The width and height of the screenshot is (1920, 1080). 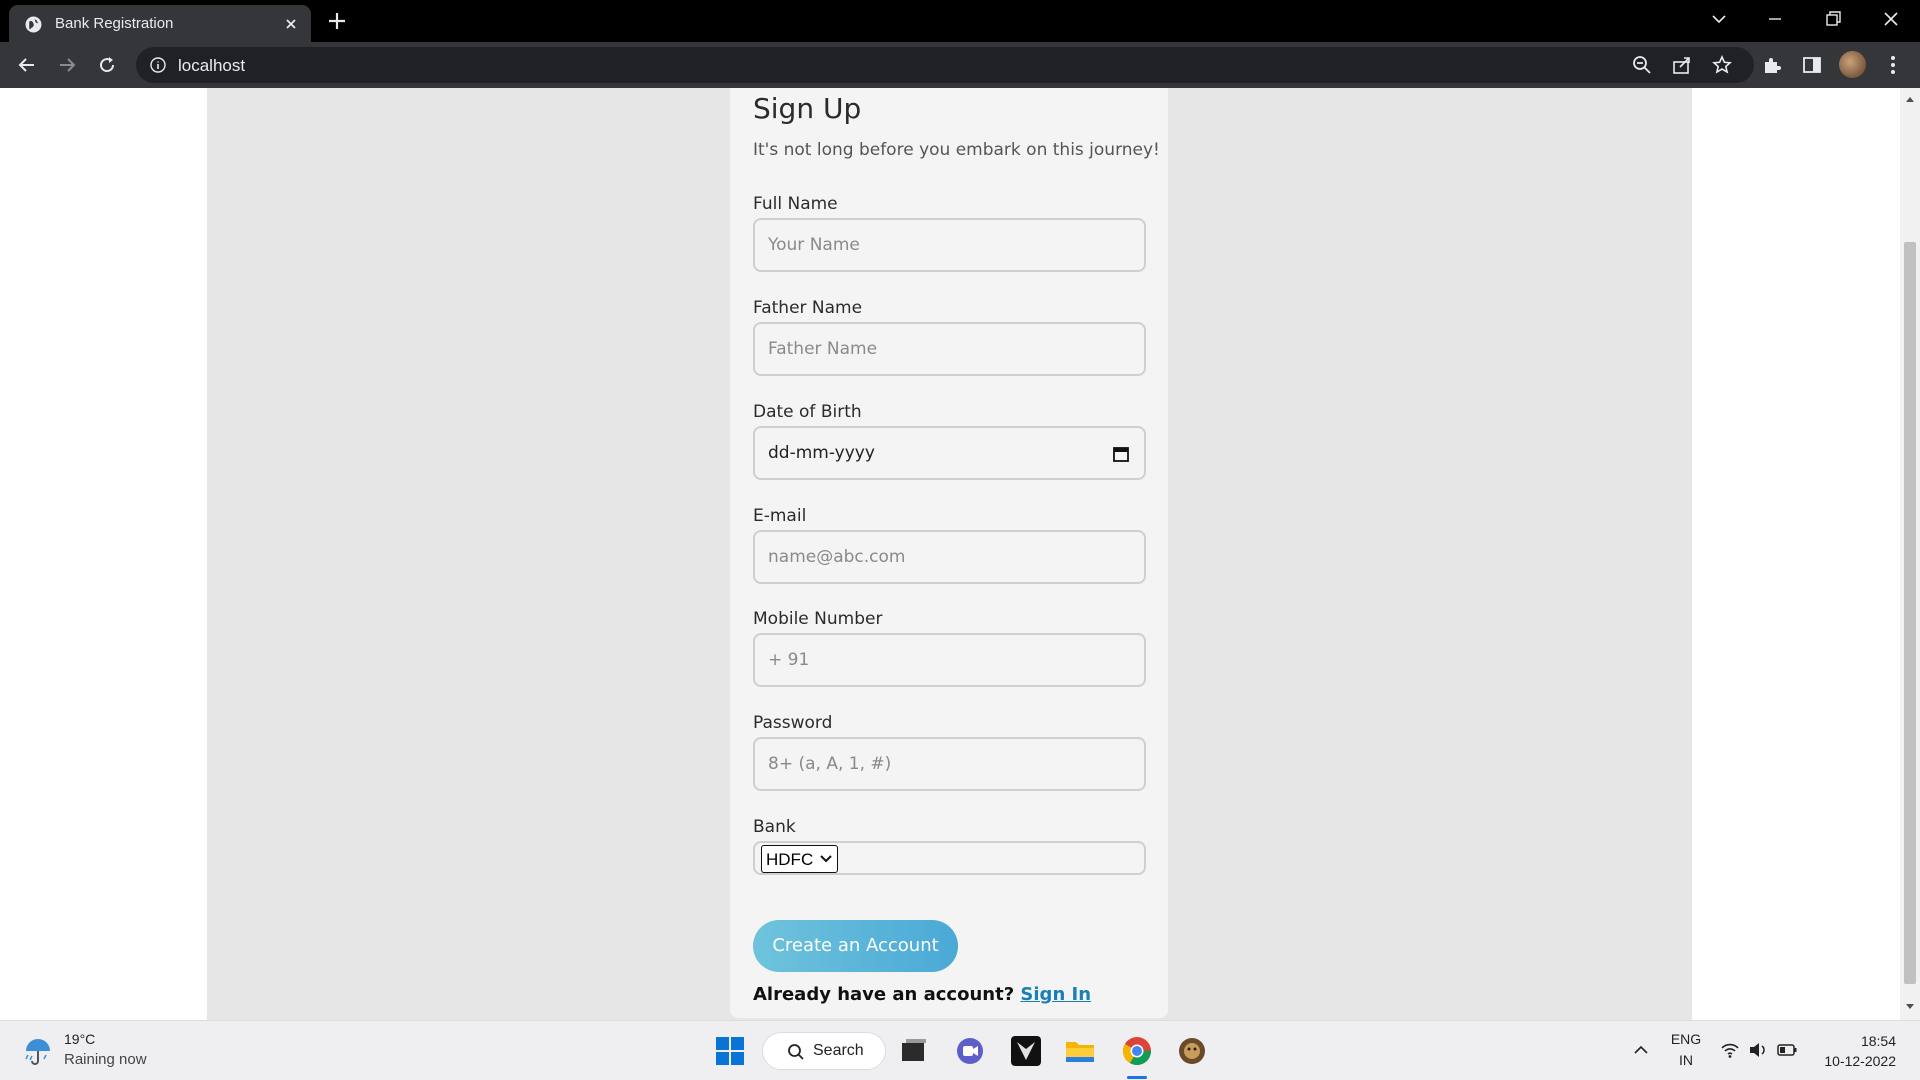 I want to click on windows-start-icon, so click(x=730, y=1051).